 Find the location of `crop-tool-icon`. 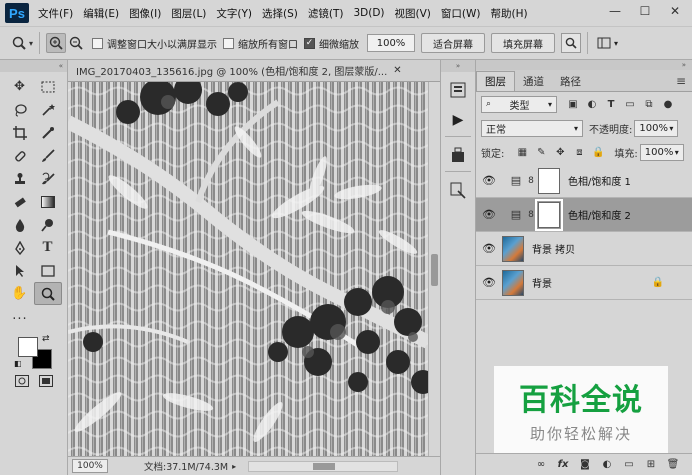

crop-tool-icon is located at coordinates (20, 132).